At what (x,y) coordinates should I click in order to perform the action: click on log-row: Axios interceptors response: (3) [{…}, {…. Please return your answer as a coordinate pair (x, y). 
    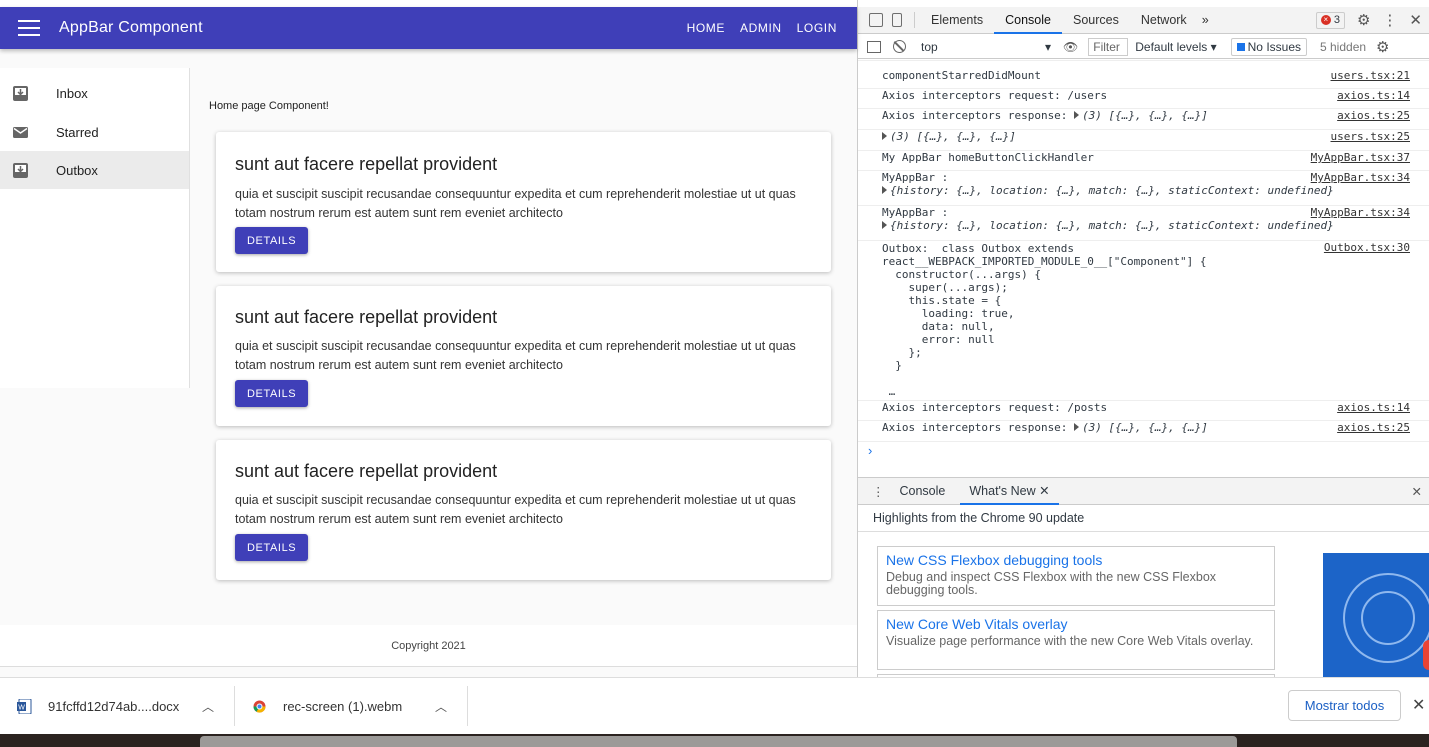
    Looking at the image, I should click on (1143, 119).